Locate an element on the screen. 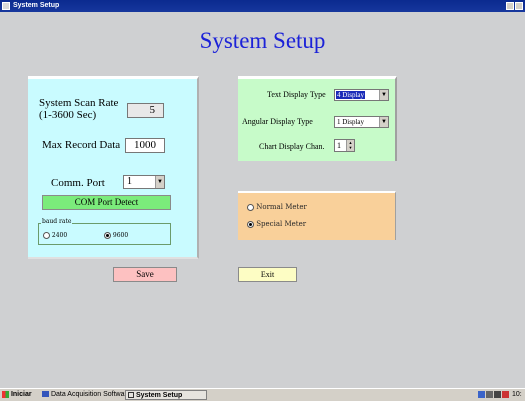  scan-rate-range-label: (1-3600 Sec) is located at coordinates (68, 115).